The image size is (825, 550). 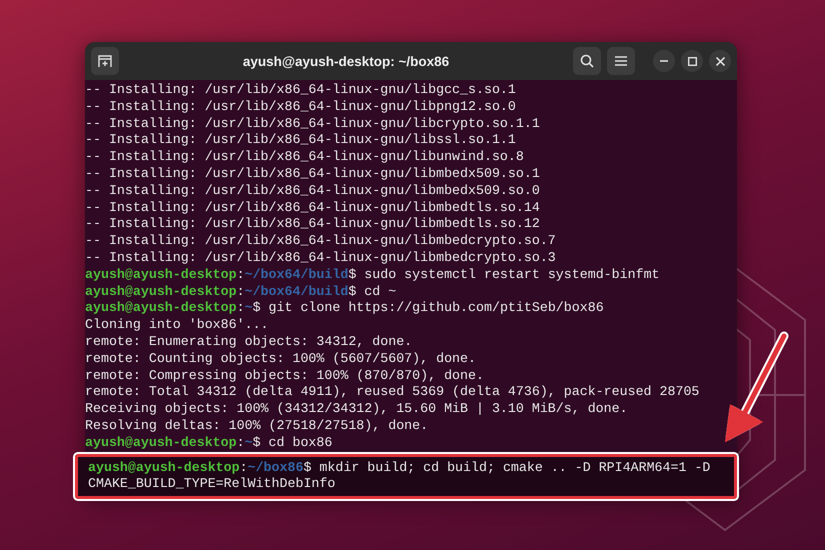 I want to click on menu-button, so click(x=621, y=61).